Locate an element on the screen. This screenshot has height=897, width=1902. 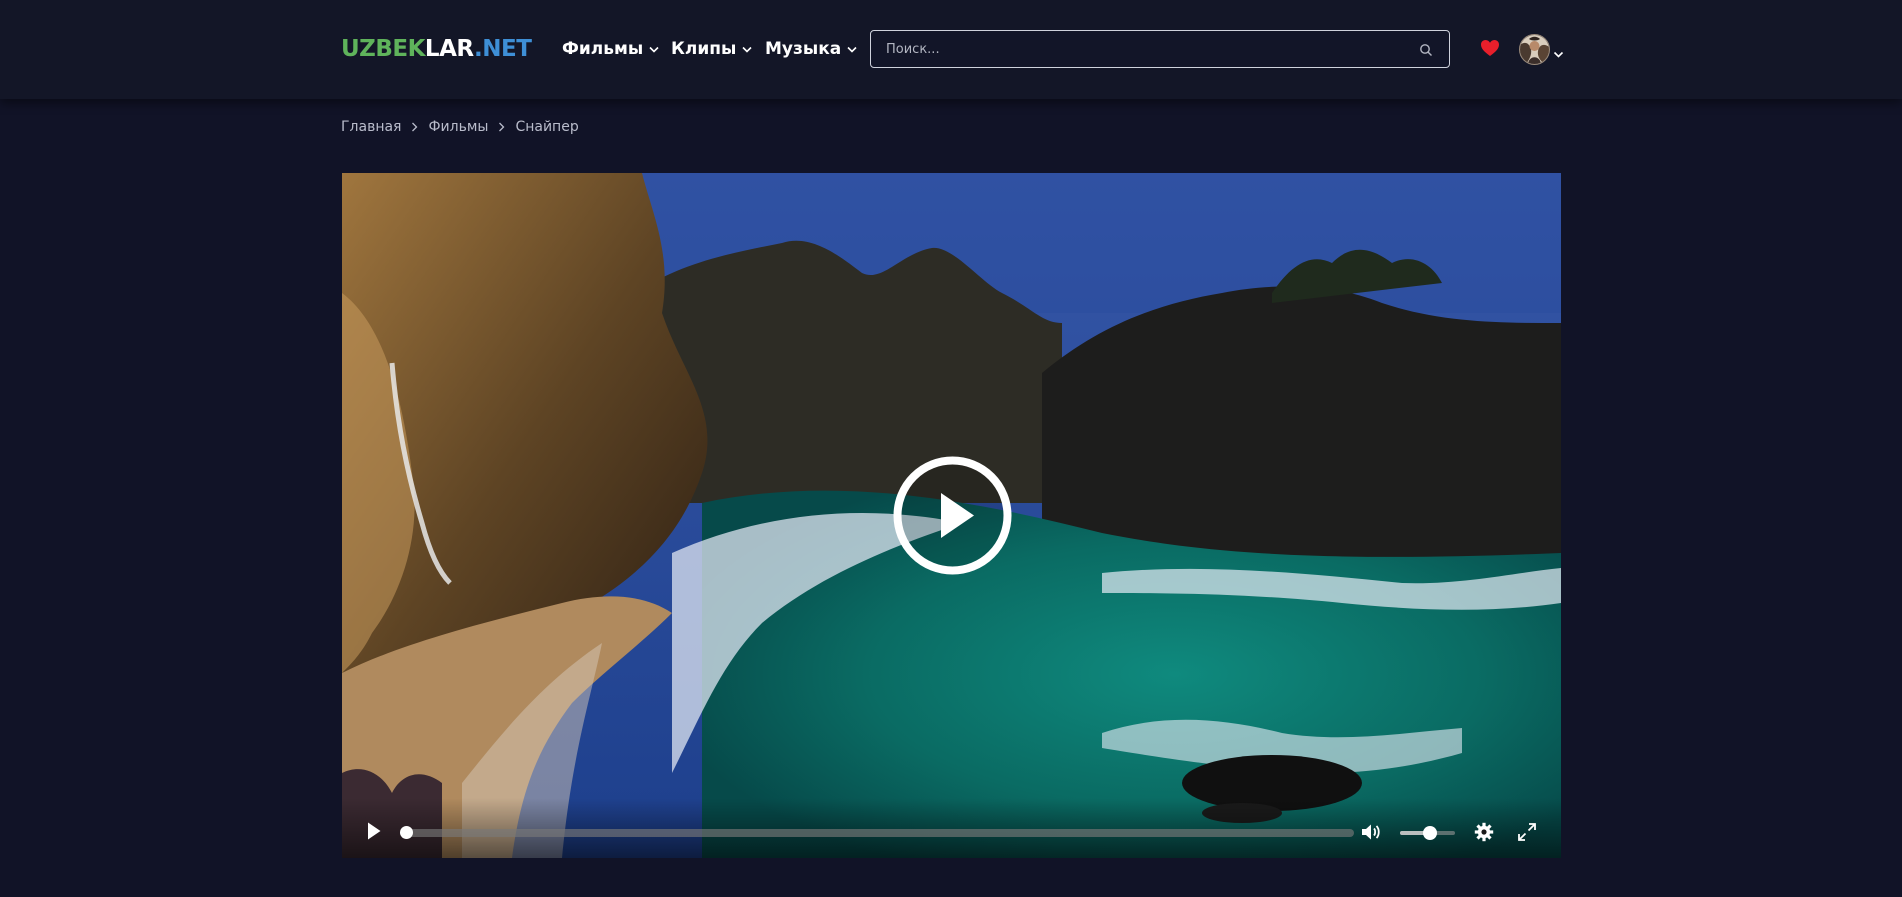
breadcrumb-item-films: Фильмы is located at coordinates (458, 127).